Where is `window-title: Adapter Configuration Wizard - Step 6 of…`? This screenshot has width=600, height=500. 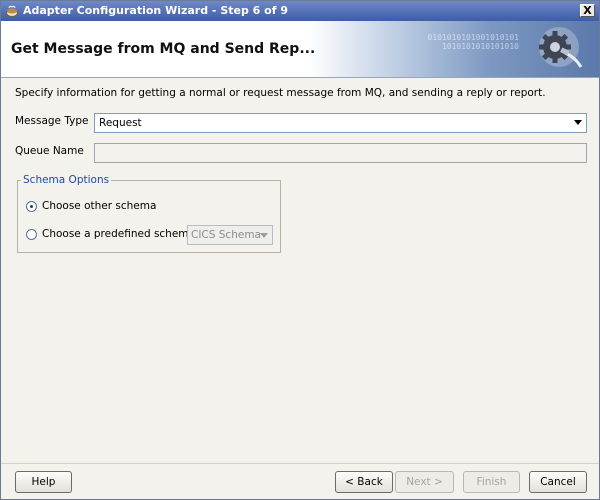 window-title: Adapter Configuration Wizard - Step 6 of… is located at coordinates (155, 10).